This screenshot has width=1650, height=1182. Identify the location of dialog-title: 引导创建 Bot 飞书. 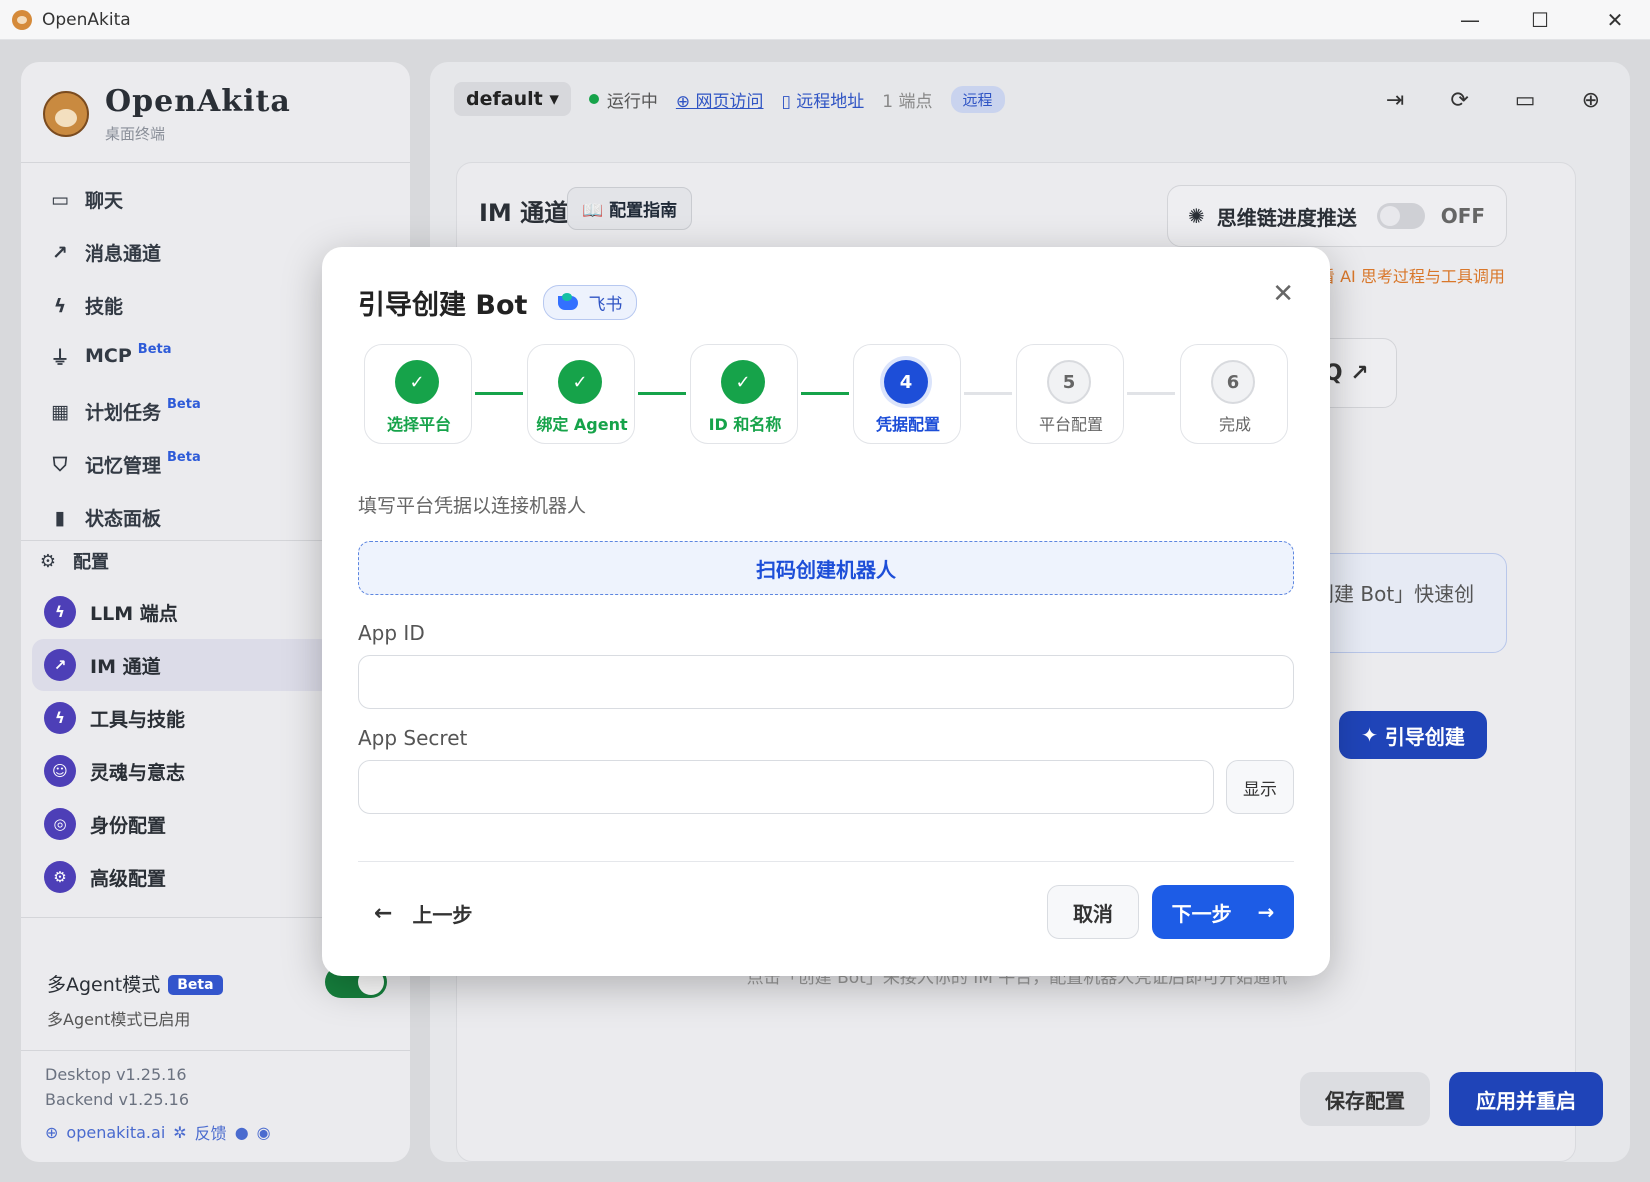
(498, 302).